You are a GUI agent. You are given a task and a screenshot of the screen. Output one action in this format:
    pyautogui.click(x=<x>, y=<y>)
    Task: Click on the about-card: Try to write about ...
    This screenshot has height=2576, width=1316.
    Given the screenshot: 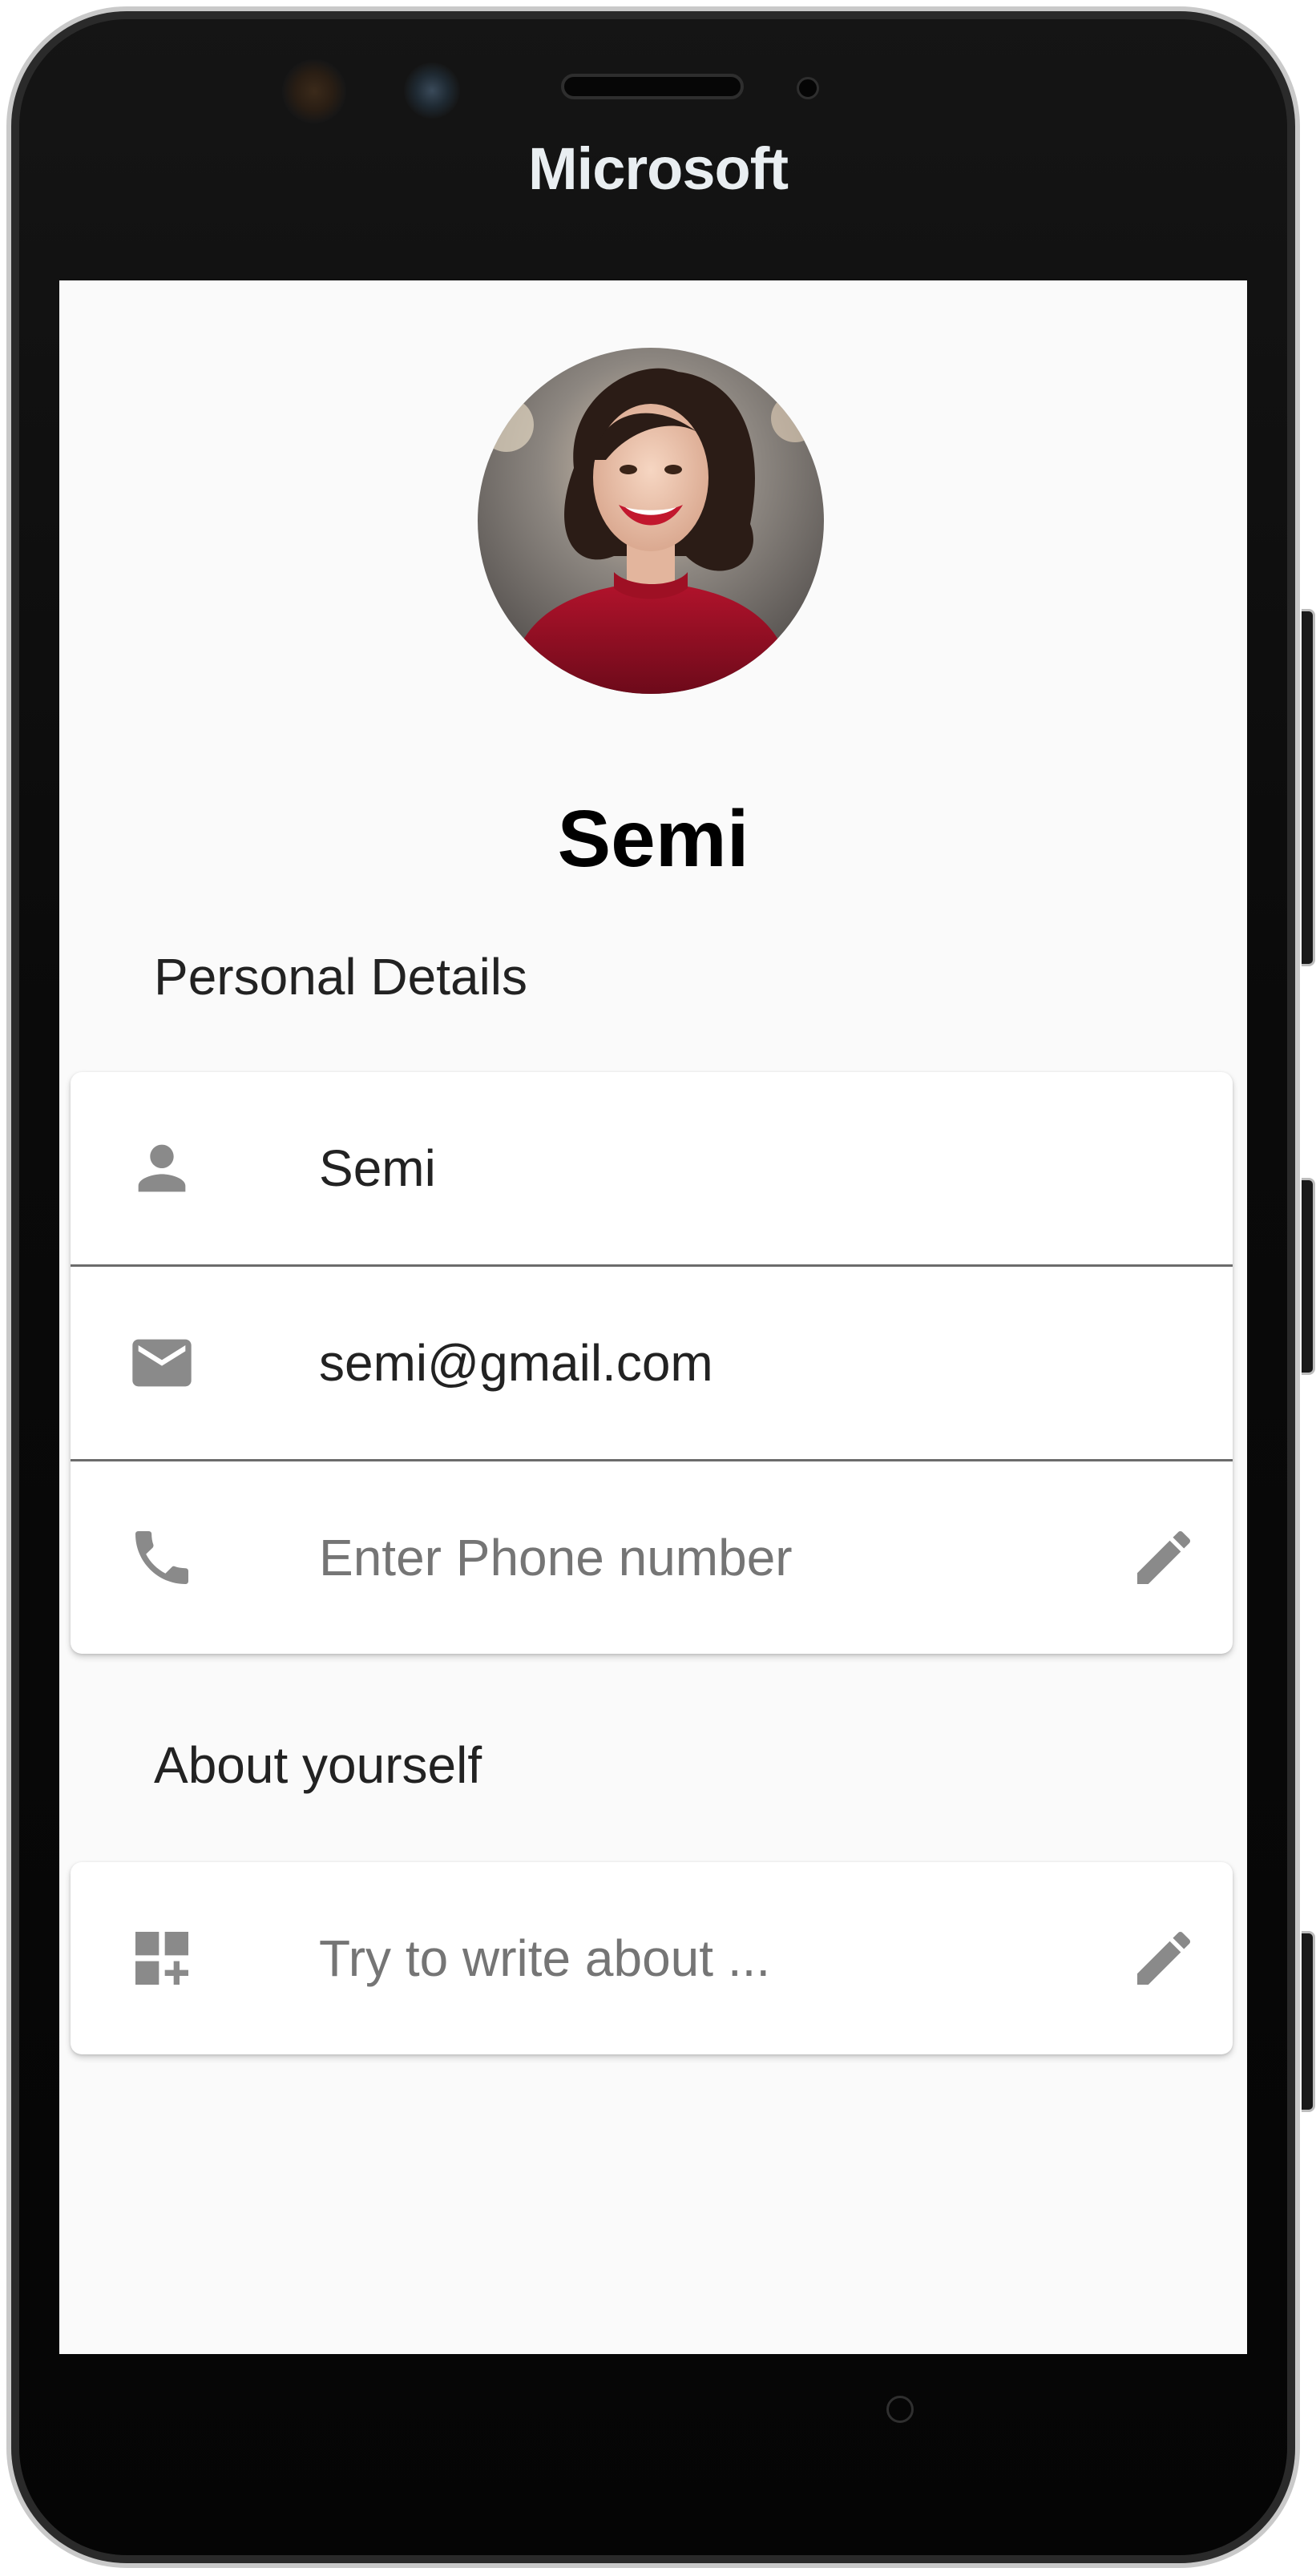 What is the action you would take?
    pyautogui.click(x=652, y=1958)
    